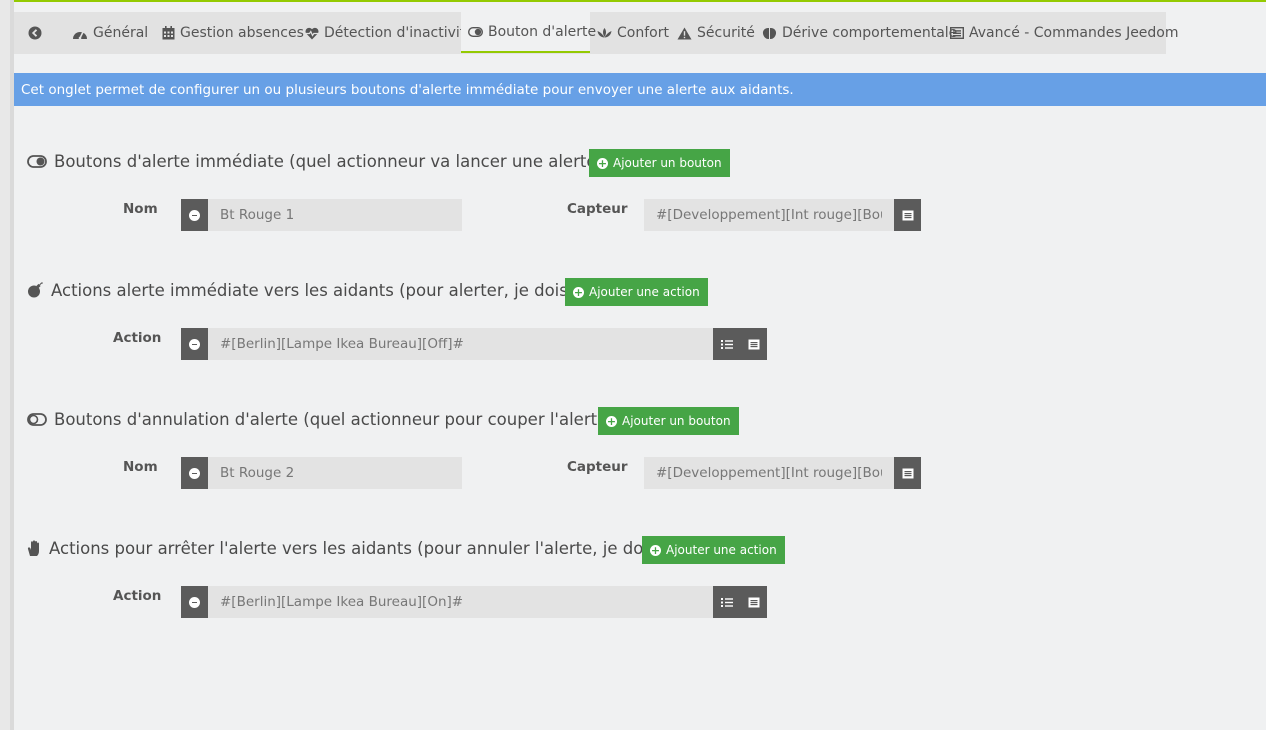 This screenshot has height=730, width=1266. Describe the element at coordinates (713, 550) in the screenshot. I see `add-cancel-action-button: + Ajouter une action` at that location.